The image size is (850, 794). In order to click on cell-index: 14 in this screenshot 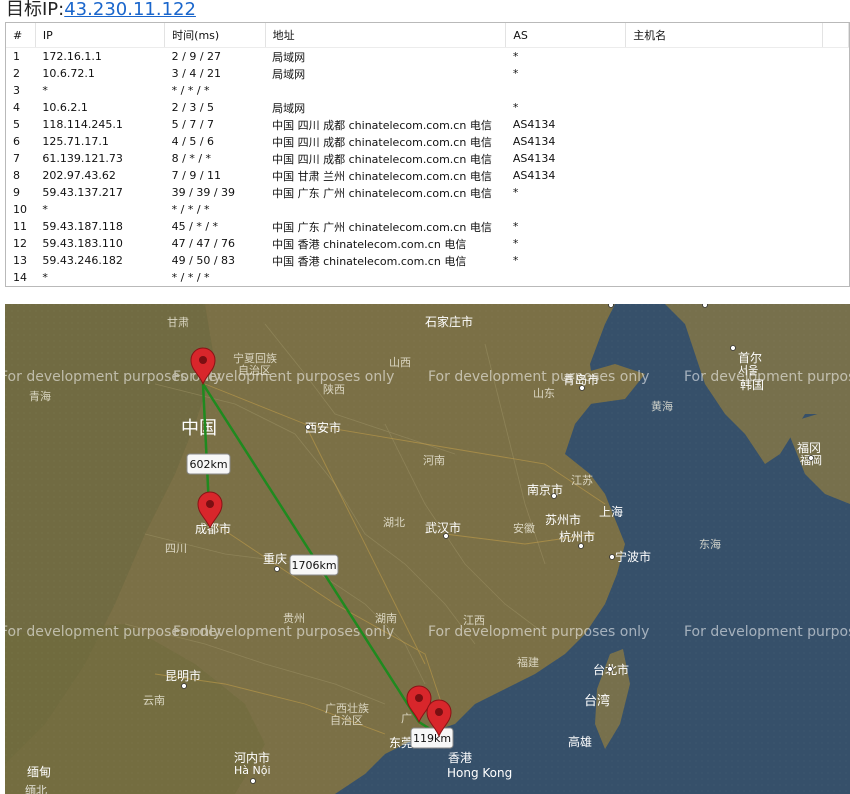, I will do `click(20, 277)`.